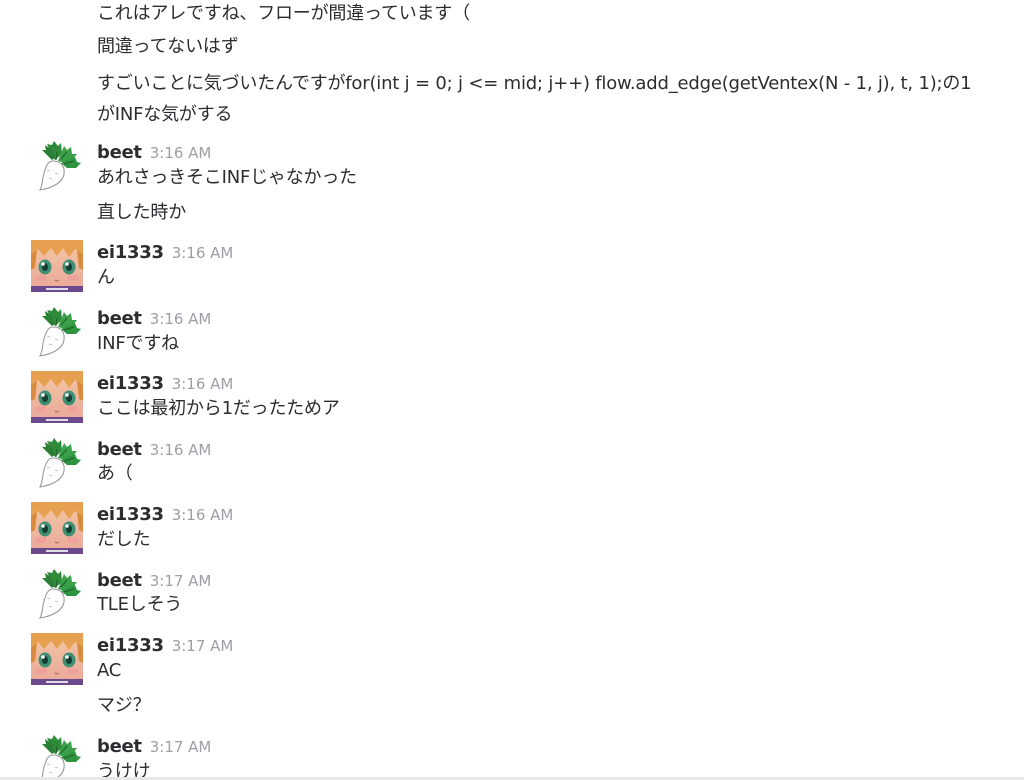  What do you see at coordinates (168, 46) in the screenshot?
I see `message-text: 間違ってないはず` at bounding box center [168, 46].